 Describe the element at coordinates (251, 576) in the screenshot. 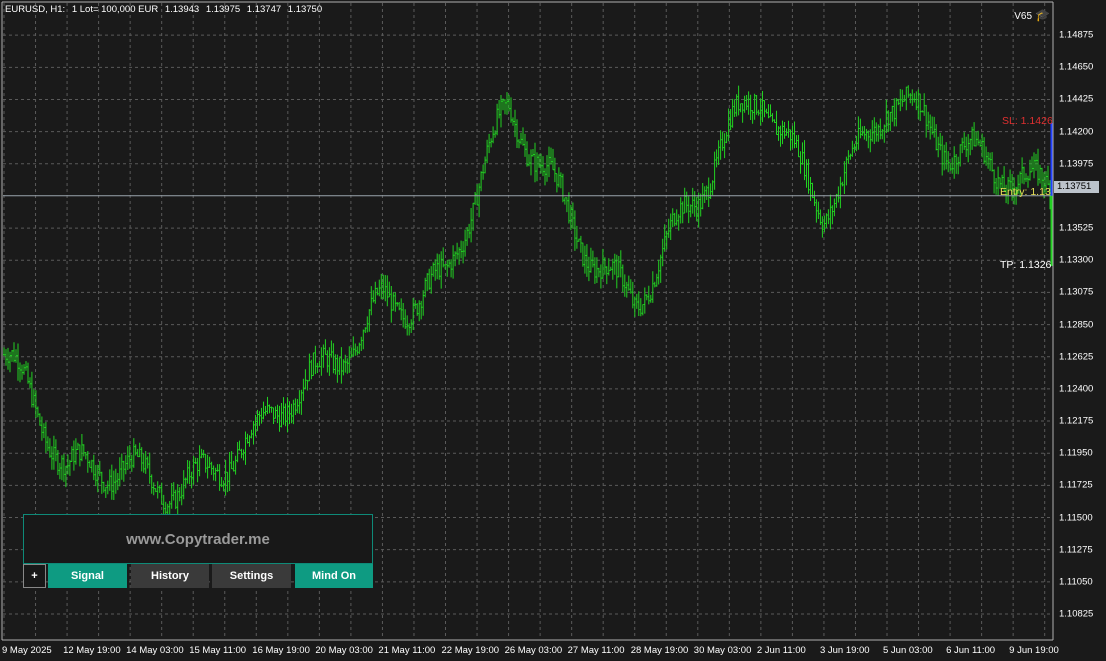

I see `settings-button: Settings` at that location.